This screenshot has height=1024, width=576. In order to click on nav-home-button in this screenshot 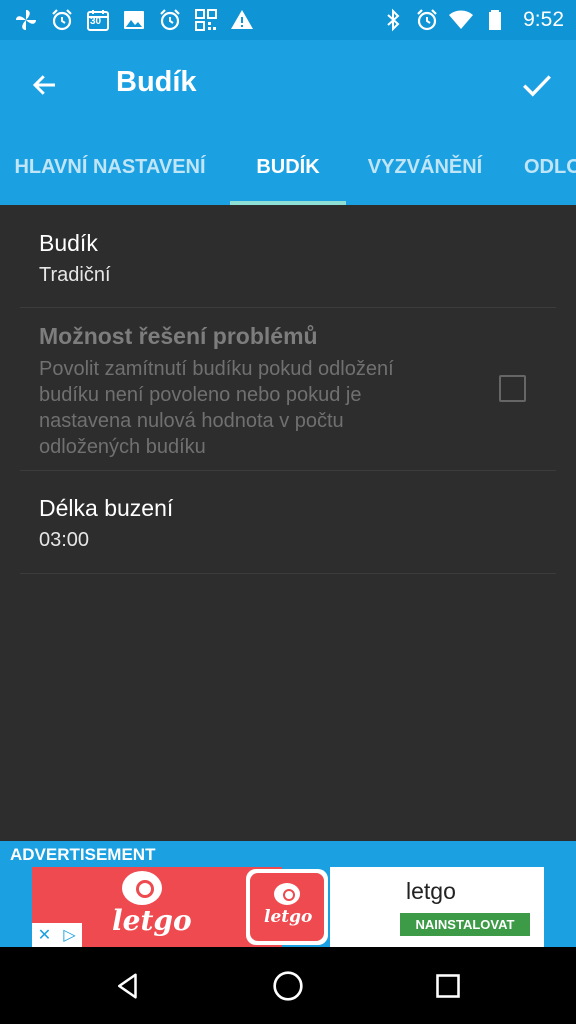, I will do `click(288, 986)`.